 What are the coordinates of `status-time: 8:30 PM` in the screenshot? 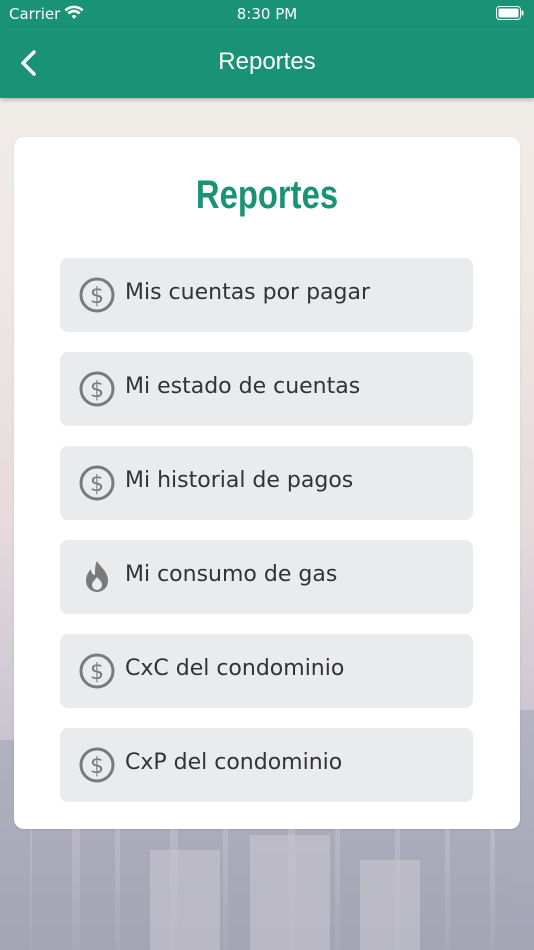 It's located at (267, 14).